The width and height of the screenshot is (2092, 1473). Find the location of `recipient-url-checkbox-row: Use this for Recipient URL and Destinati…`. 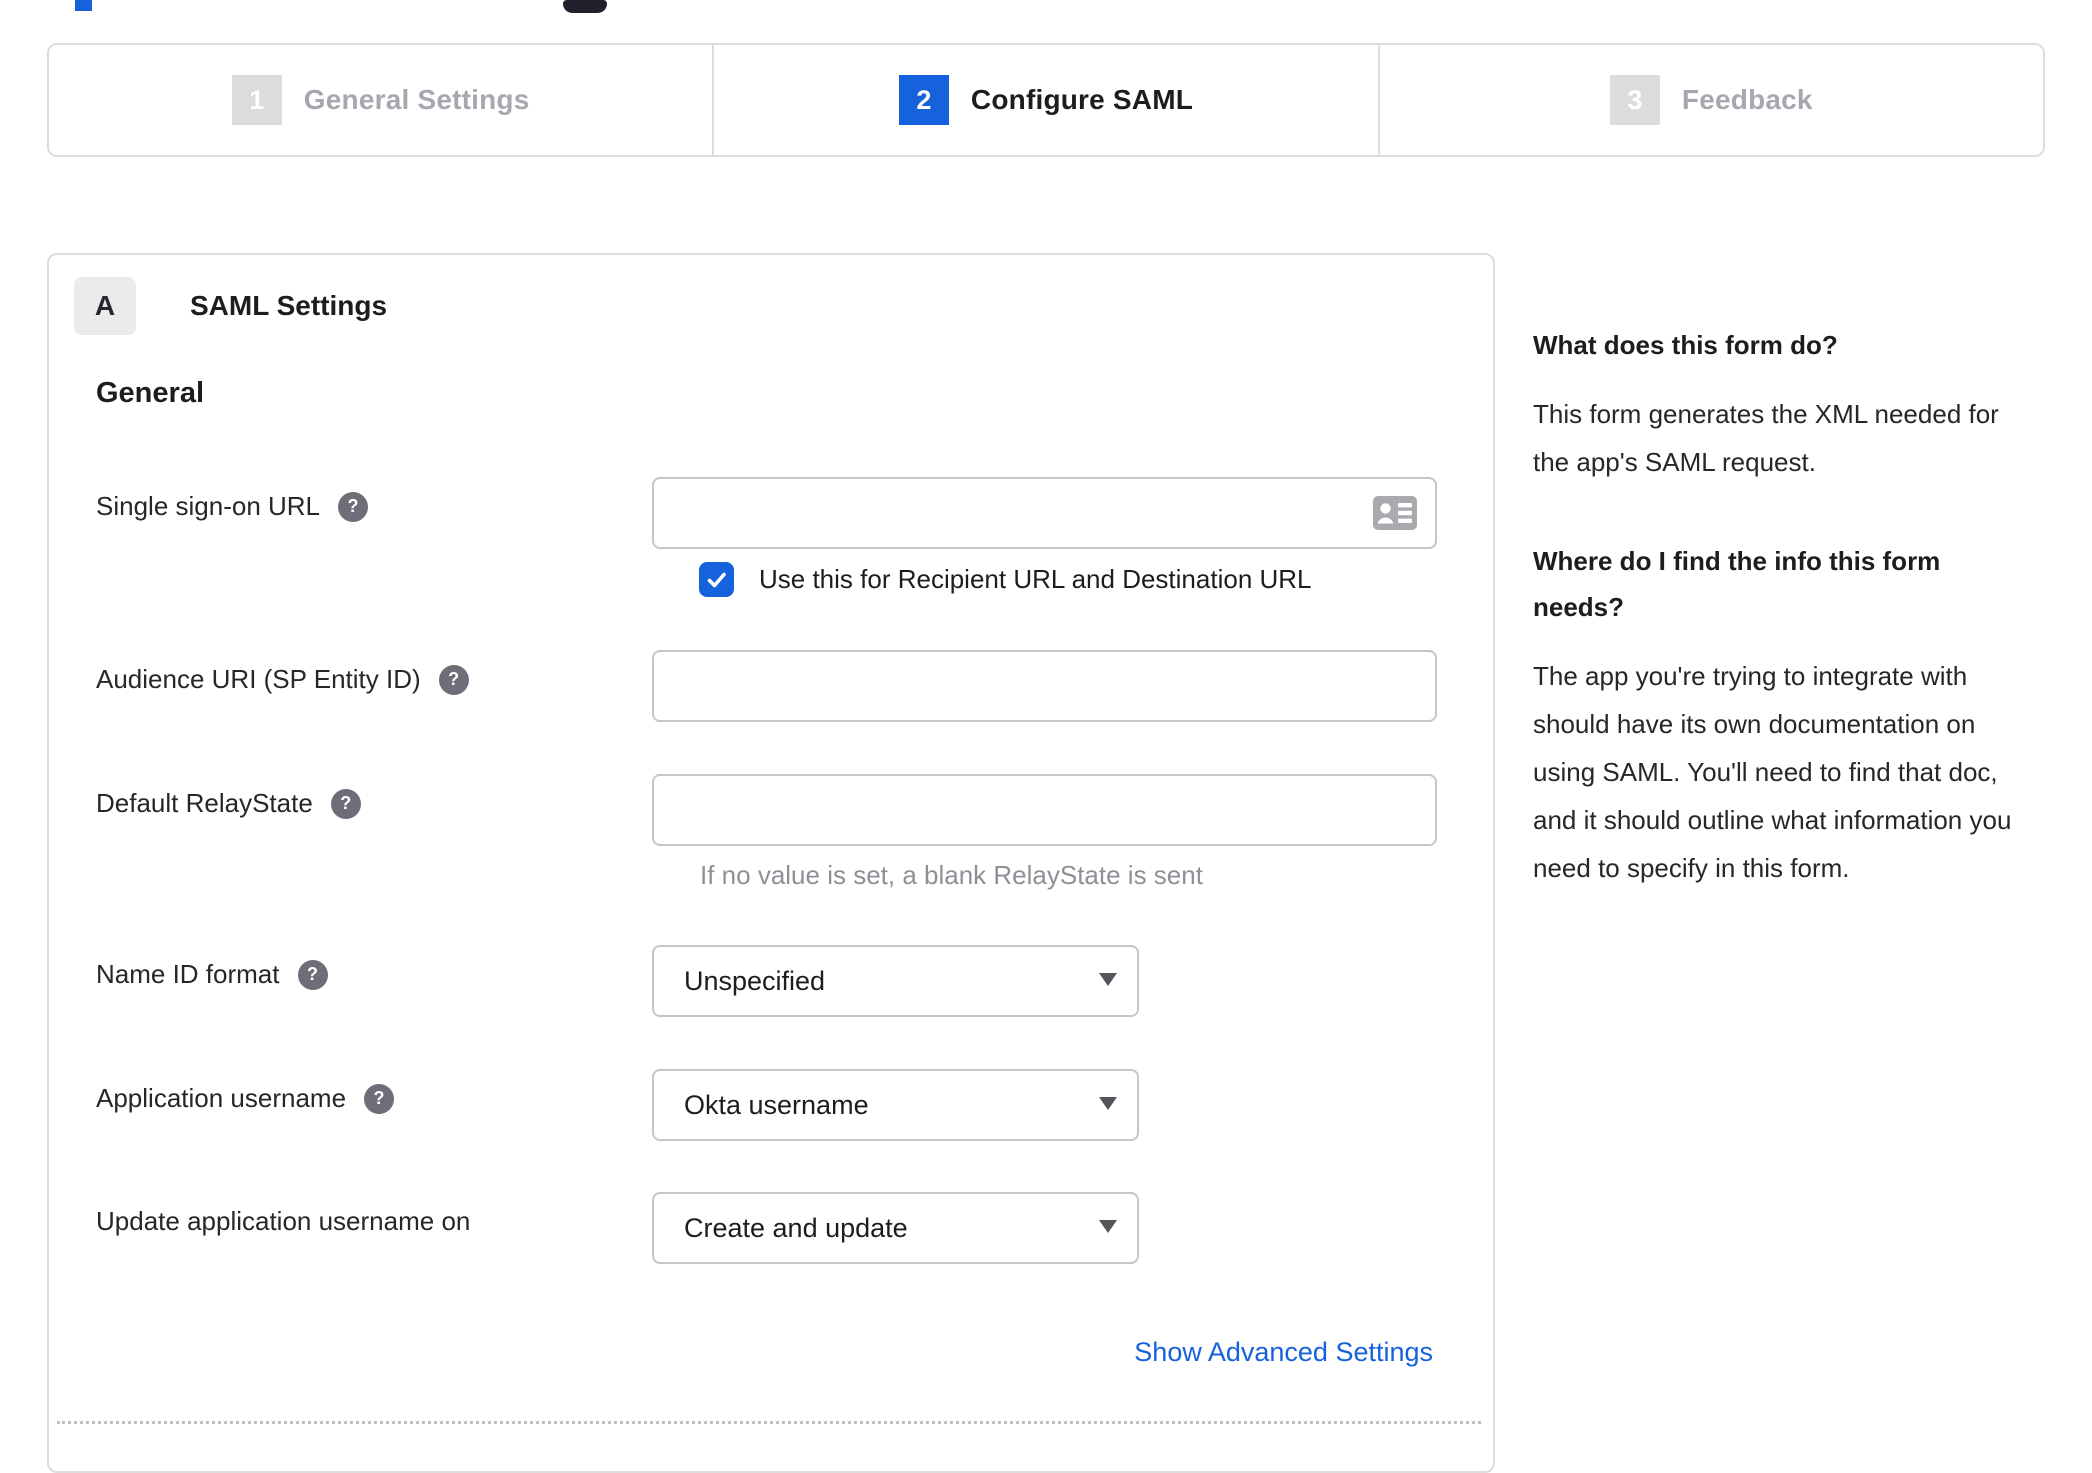

recipient-url-checkbox-row: Use this for Recipient URL and Destinati… is located at coordinates (1005, 579).